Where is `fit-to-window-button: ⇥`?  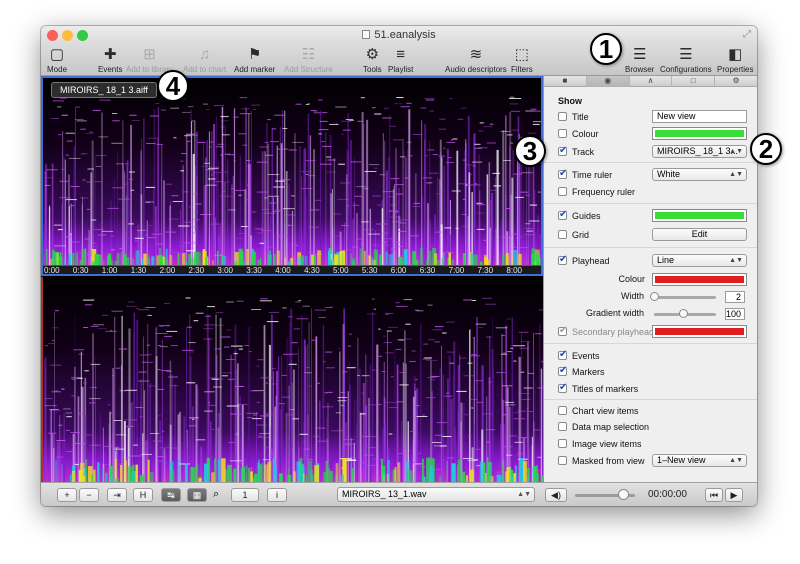 fit-to-window-button: ⇥ is located at coordinates (117, 495).